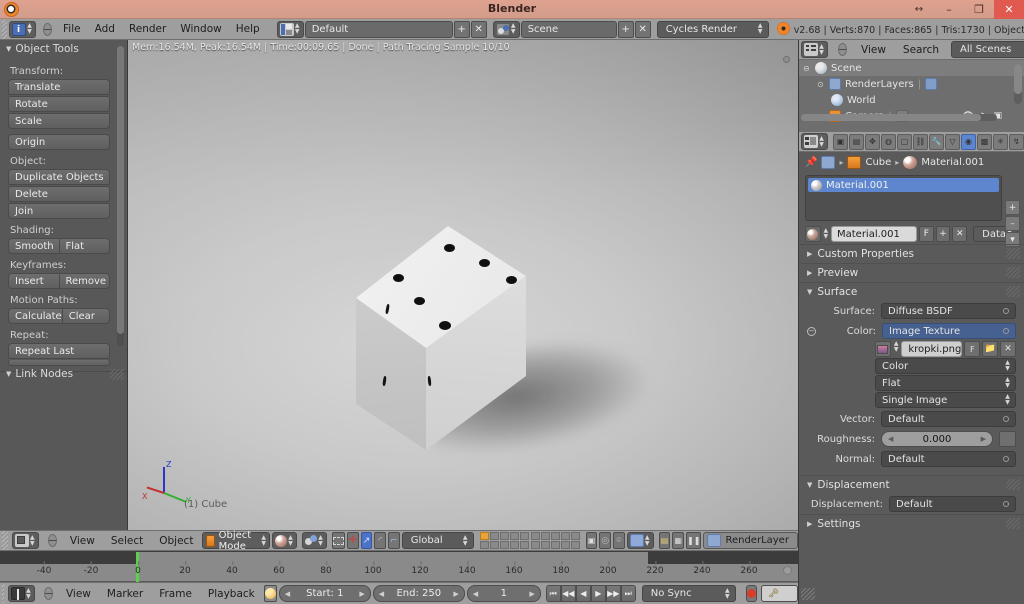  What do you see at coordinates (59, 121) in the screenshot?
I see `scale-button: Scale` at bounding box center [59, 121].